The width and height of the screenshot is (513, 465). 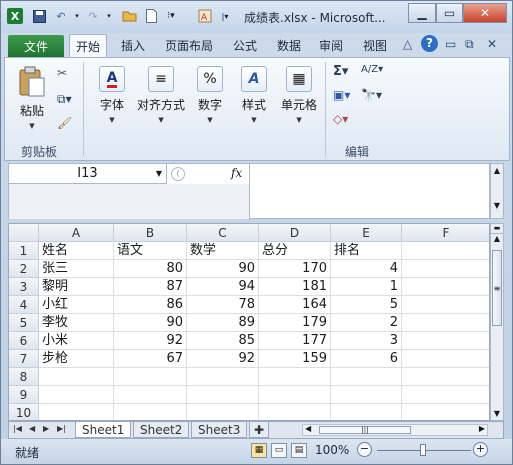 What do you see at coordinates (445, 359) in the screenshot?
I see `cell-f7` at bounding box center [445, 359].